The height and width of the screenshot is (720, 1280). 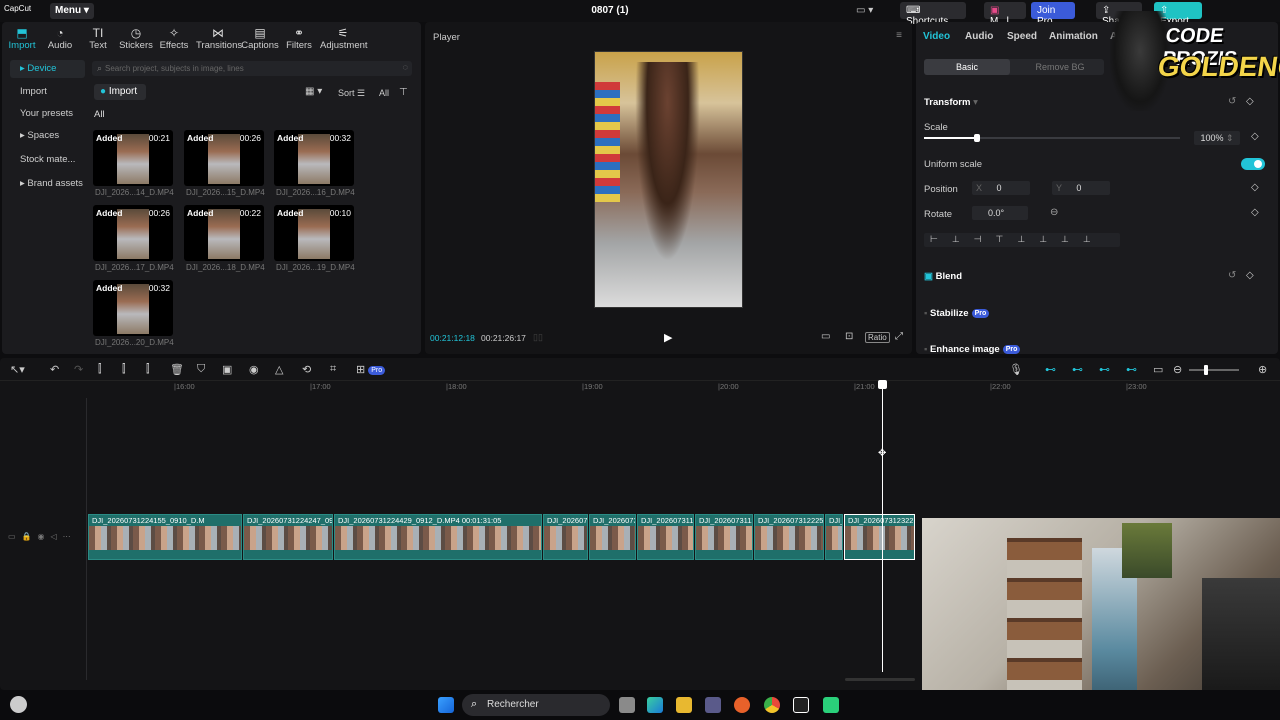 What do you see at coordinates (1073, 36) in the screenshot?
I see `tab-animation: Animation` at bounding box center [1073, 36].